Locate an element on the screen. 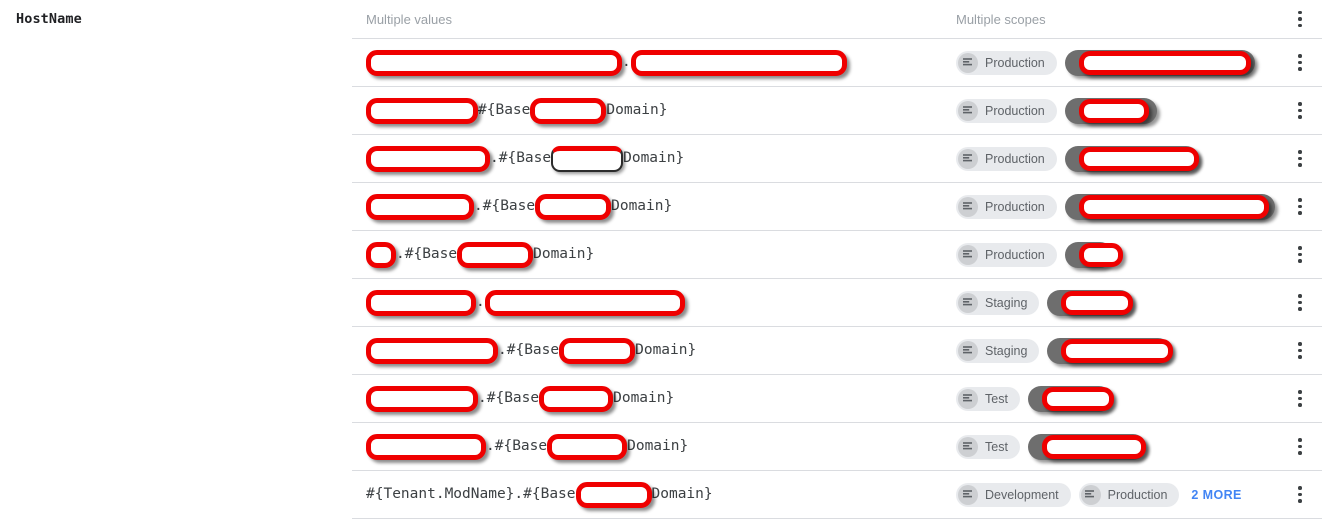 This screenshot has width=1322, height=519. value-text-fragment: .#{Base is located at coordinates (509, 398).